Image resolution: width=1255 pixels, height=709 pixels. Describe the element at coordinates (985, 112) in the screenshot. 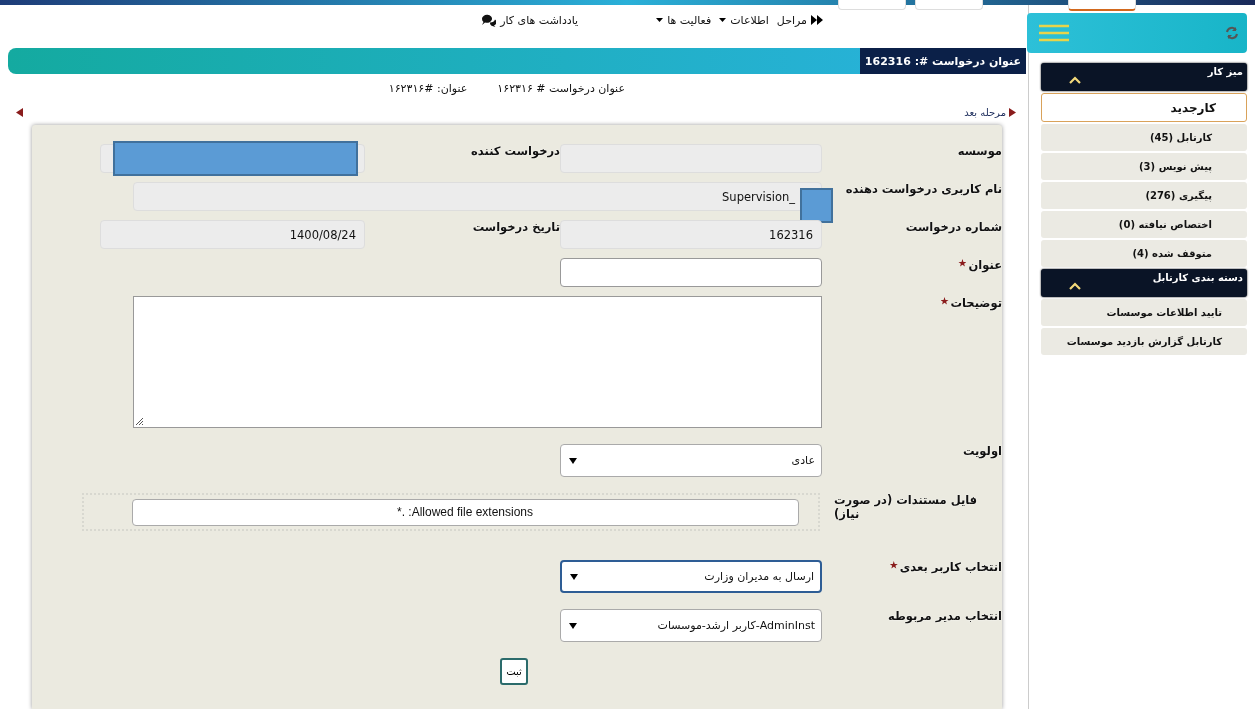

I see `next-step-link: مرحله بعد` at that location.